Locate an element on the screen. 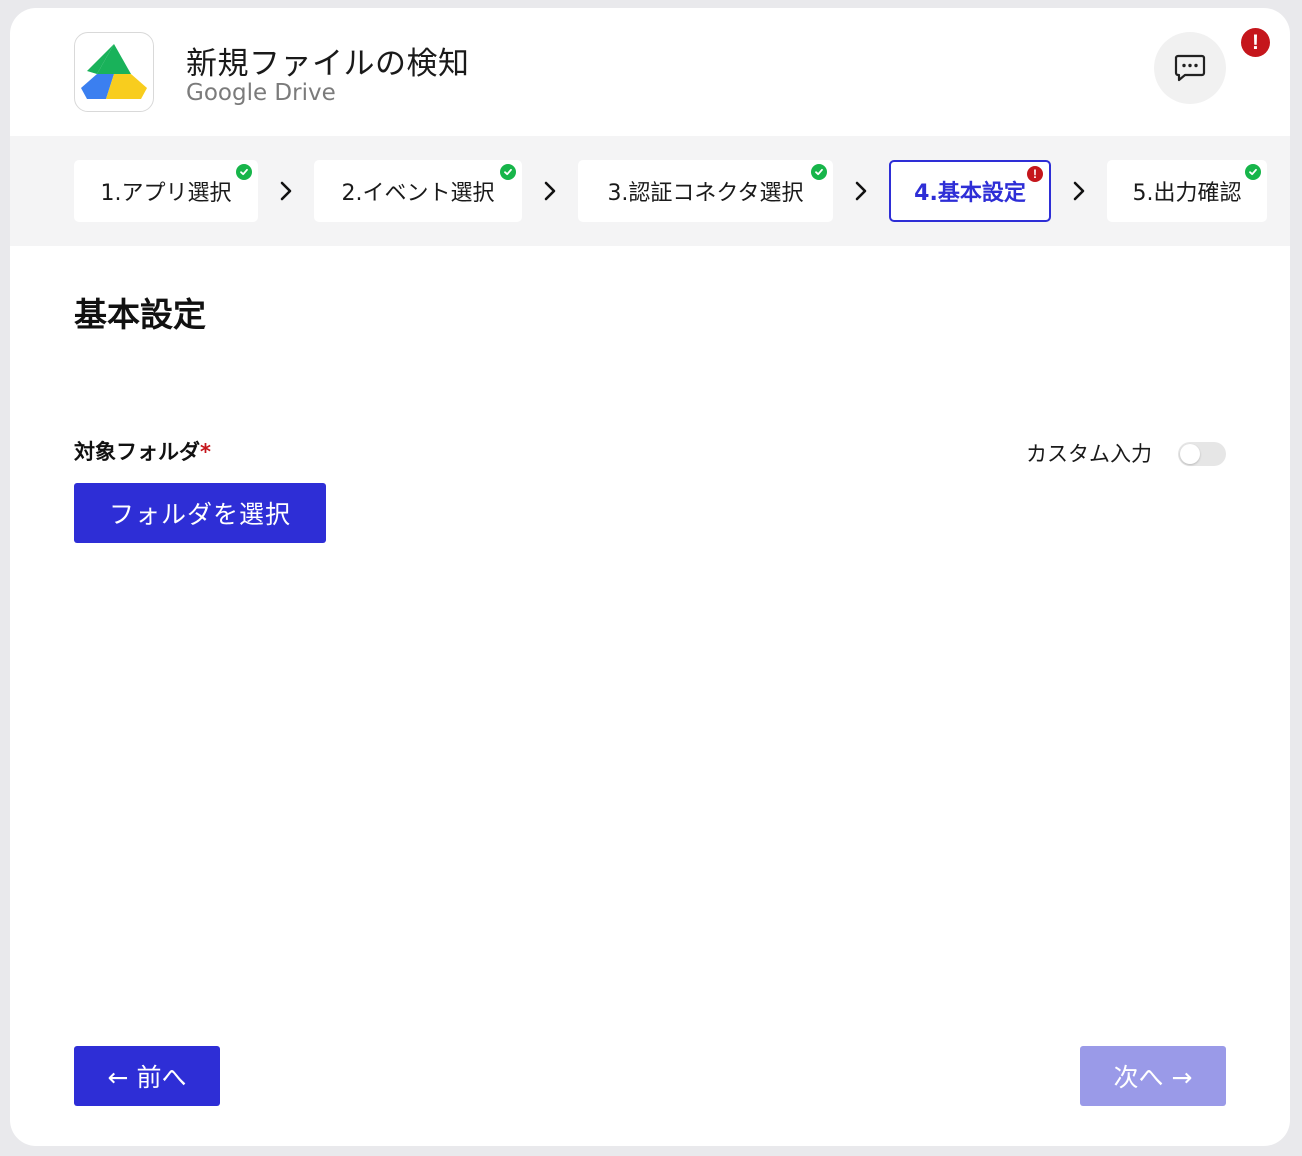 The height and width of the screenshot is (1156, 1302). toggle-knob is located at coordinates (1190, 454).